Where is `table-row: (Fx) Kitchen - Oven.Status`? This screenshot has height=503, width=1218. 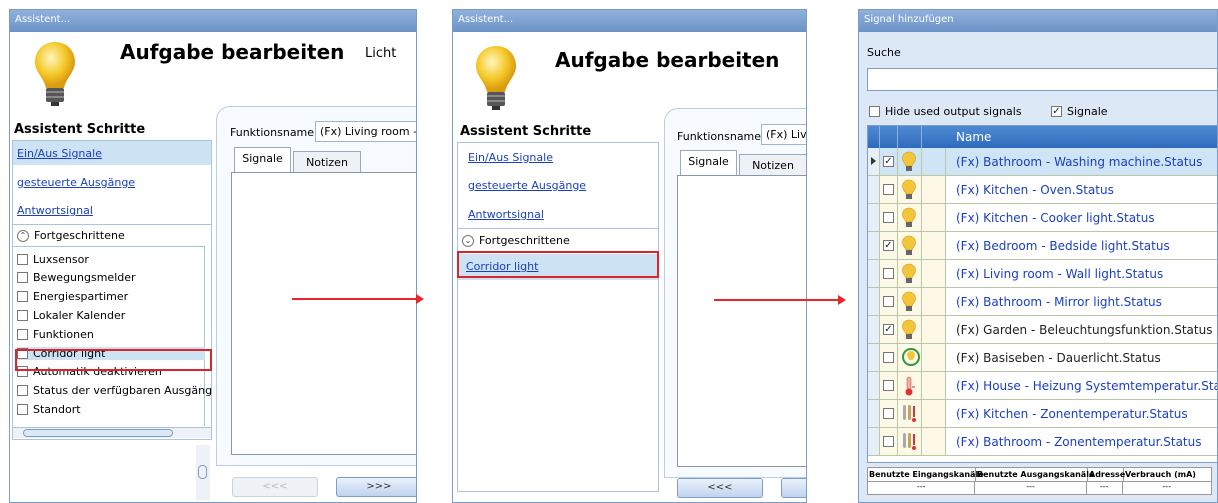
table-row: (Fx) Kitchen - Oven.Status is located at coordinates (1042, 190).